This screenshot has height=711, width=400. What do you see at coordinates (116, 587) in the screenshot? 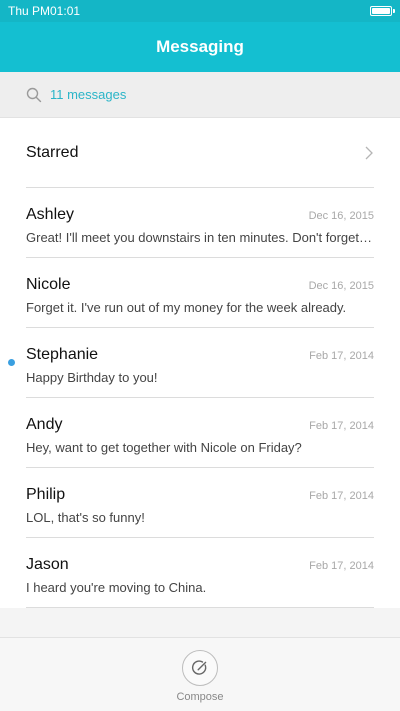
I see `message-preview: I heard you're moving to China.` at bounding box center [116, 587].